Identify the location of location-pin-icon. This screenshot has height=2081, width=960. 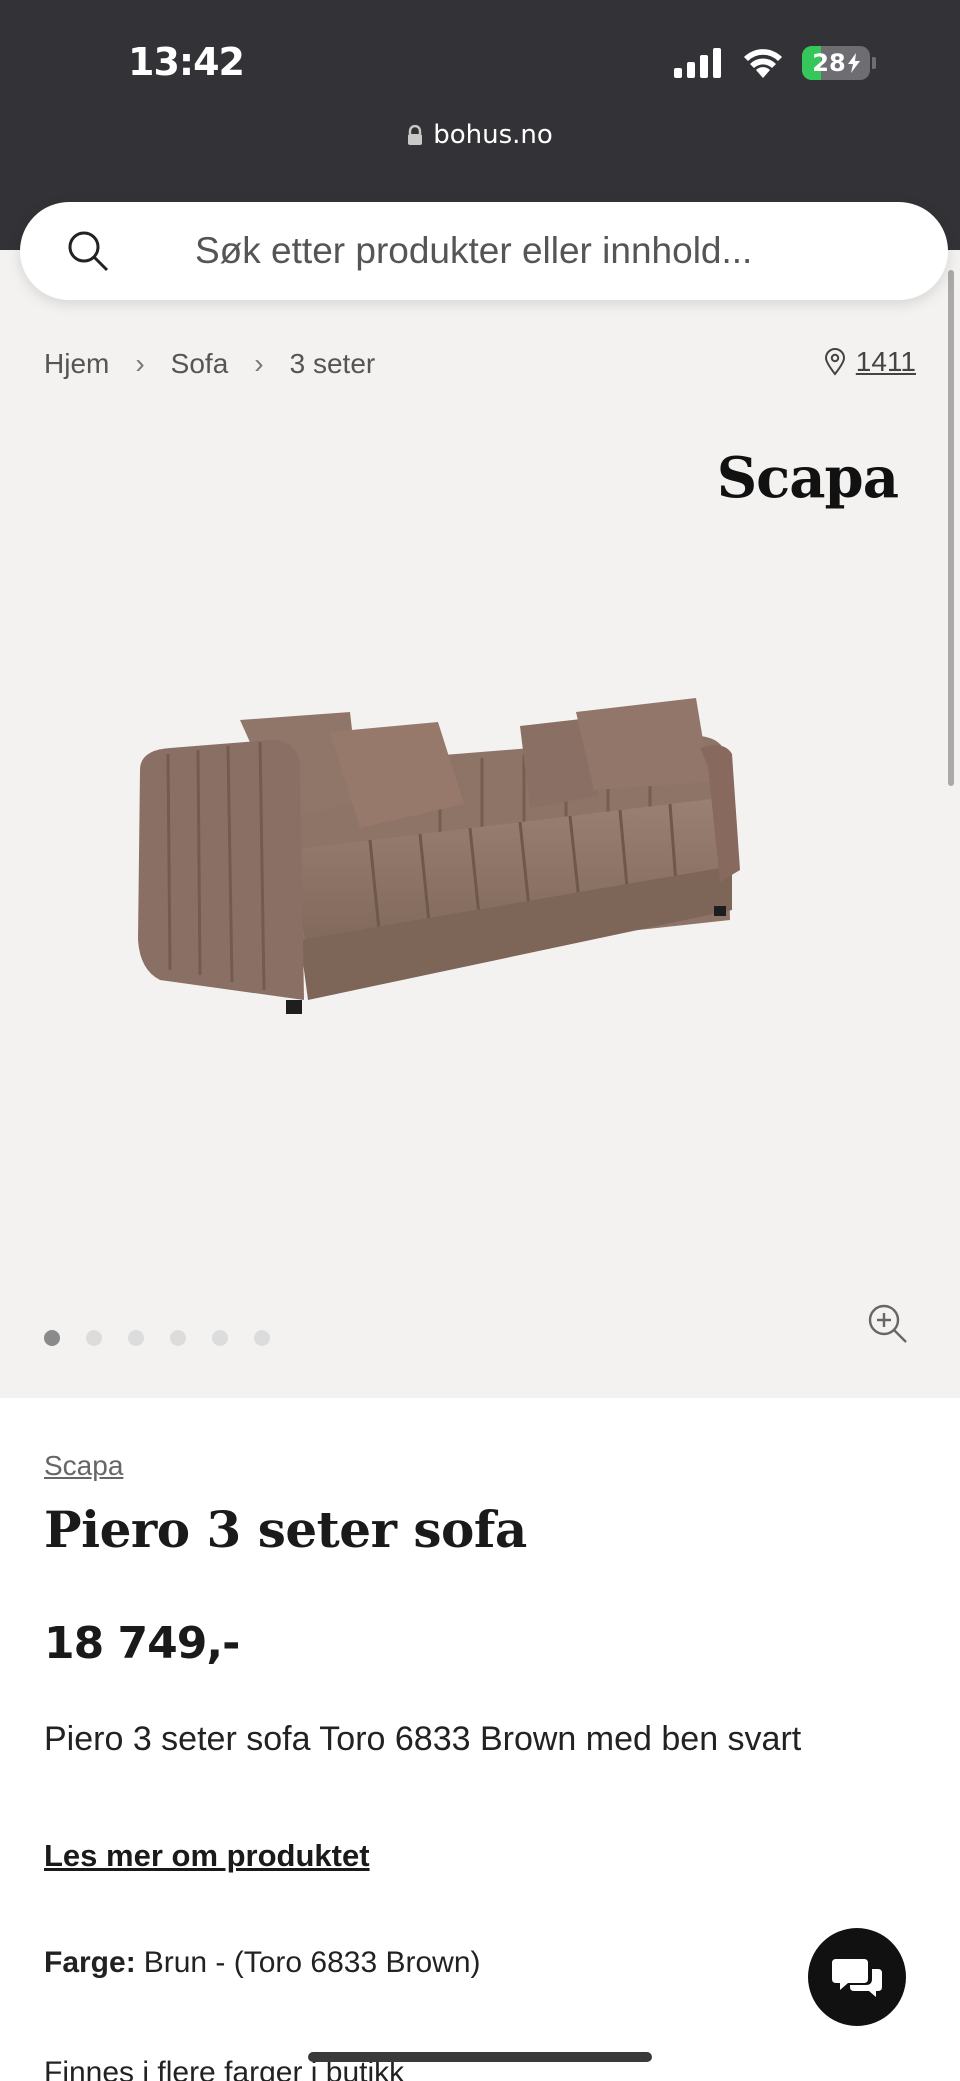
(834, 362).